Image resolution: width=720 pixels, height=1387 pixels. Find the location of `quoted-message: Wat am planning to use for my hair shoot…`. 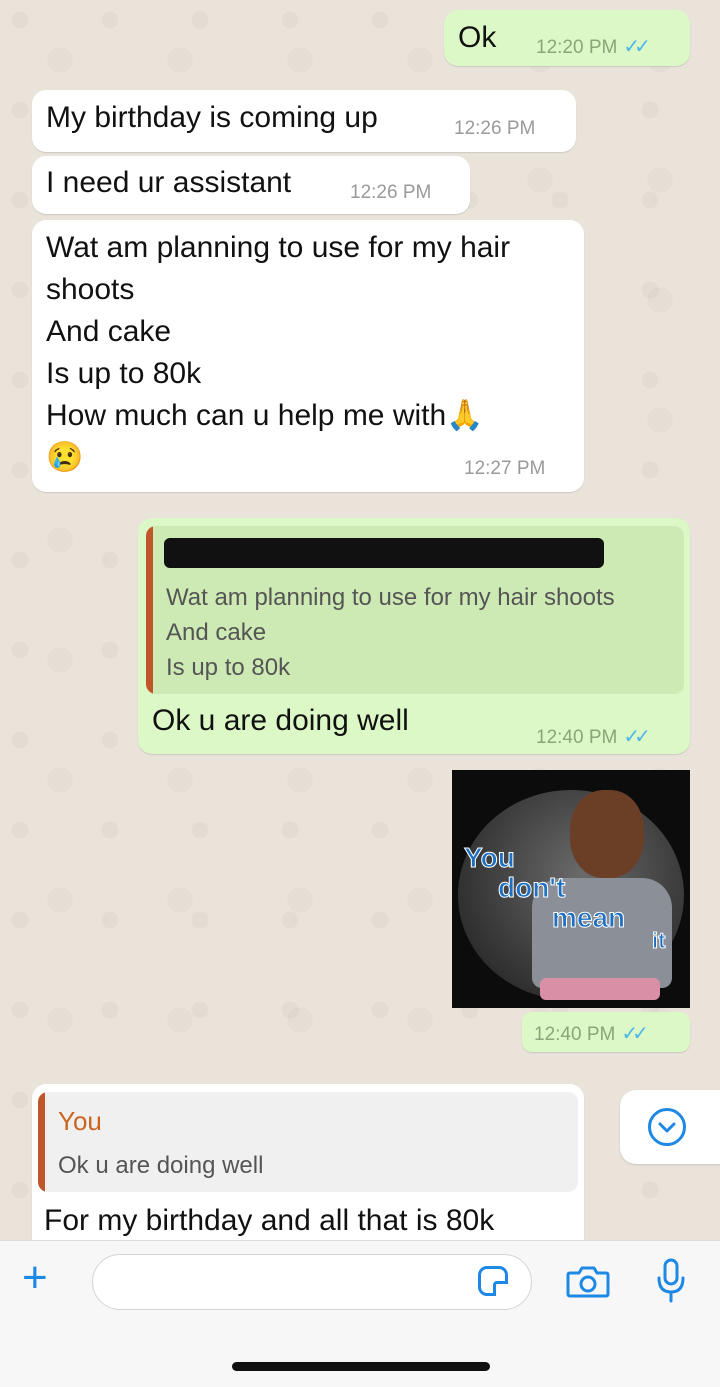

quoted-message: Wat am planning to use for my hair shoot… is located at coordinates (415, 610).